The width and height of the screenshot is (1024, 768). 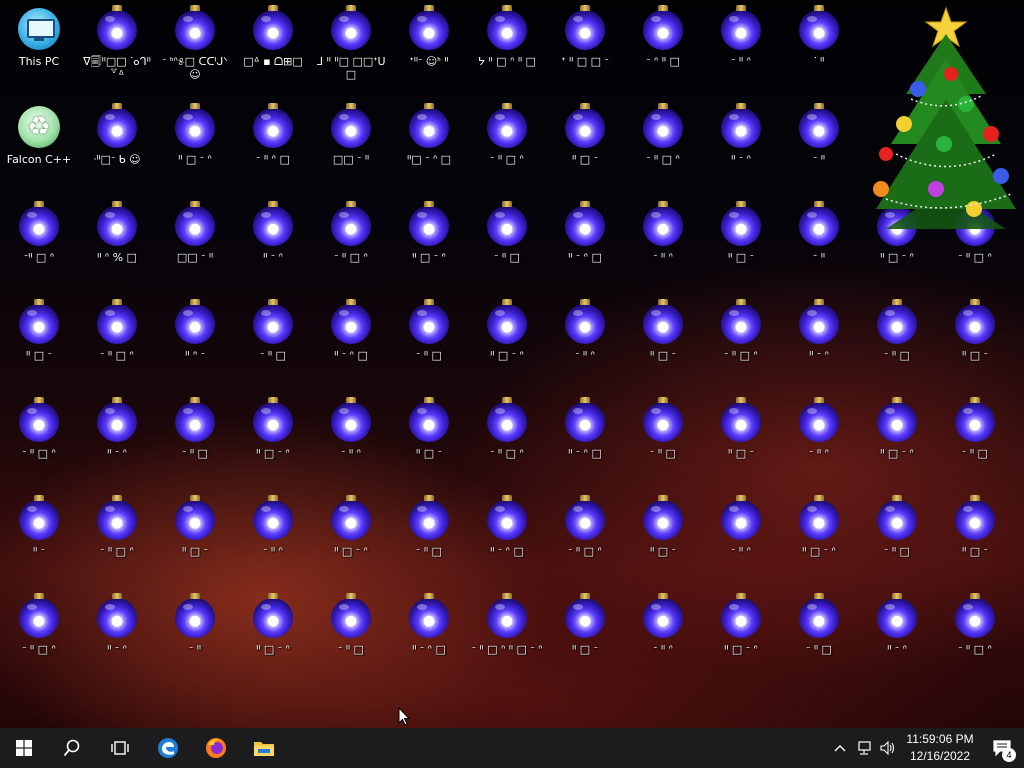 What do you see at coordinates (120, 748) in the screenshot?
I see `task-view-button` at bounding box center [120, 748].